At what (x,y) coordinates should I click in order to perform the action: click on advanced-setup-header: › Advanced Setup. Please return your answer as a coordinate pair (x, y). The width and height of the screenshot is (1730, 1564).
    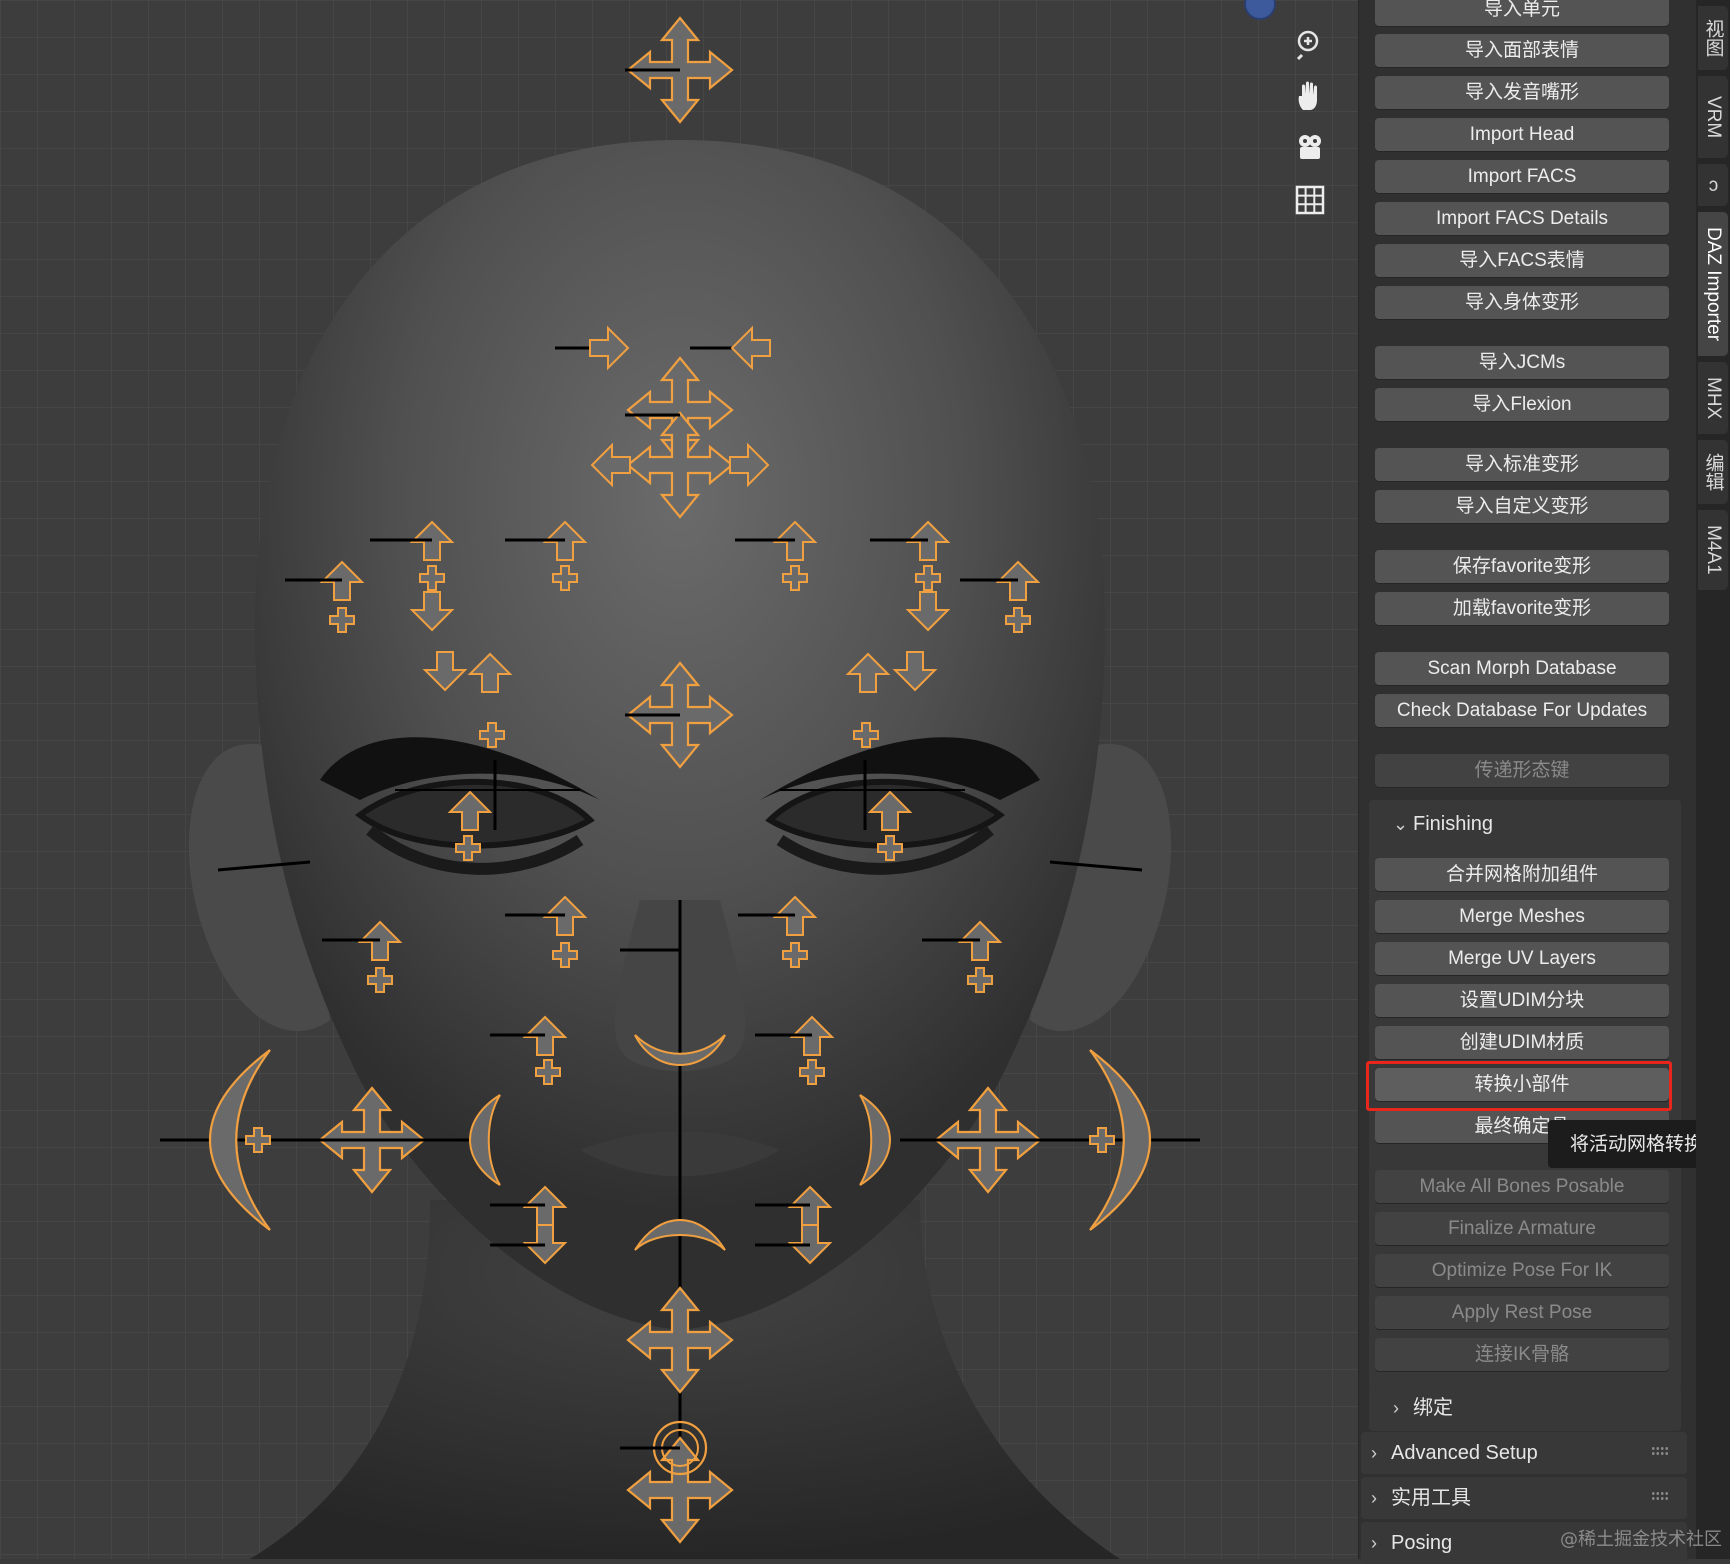
    Looking at the image, I should click on (1454, 1453).